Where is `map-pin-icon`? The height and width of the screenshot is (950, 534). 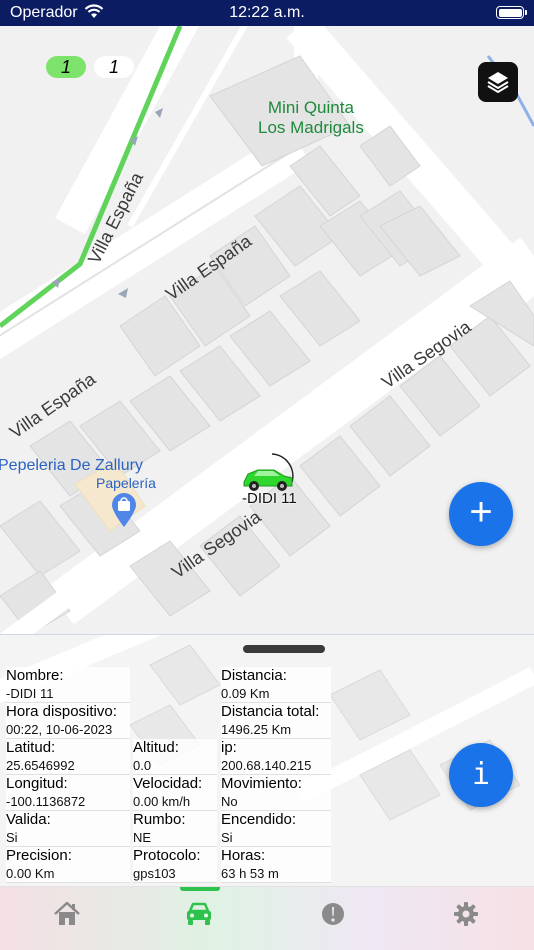
map-pin-icon is located at coordinates (124, 512).